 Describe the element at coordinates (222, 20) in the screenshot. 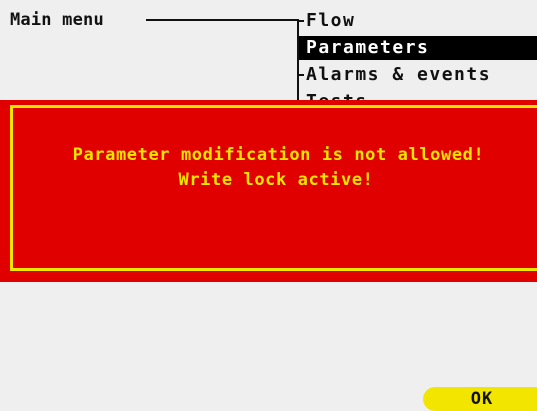

I see `menu-title-connector` at that location.